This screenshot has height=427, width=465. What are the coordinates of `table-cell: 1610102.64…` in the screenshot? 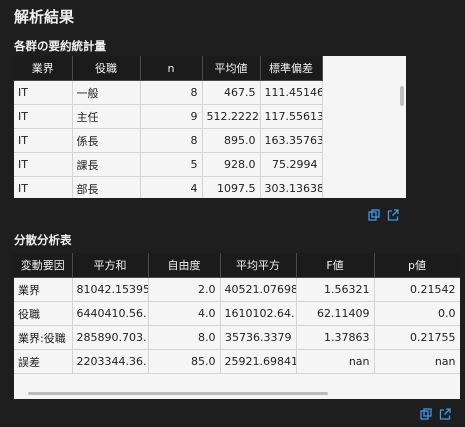 It's located at (258, 313).